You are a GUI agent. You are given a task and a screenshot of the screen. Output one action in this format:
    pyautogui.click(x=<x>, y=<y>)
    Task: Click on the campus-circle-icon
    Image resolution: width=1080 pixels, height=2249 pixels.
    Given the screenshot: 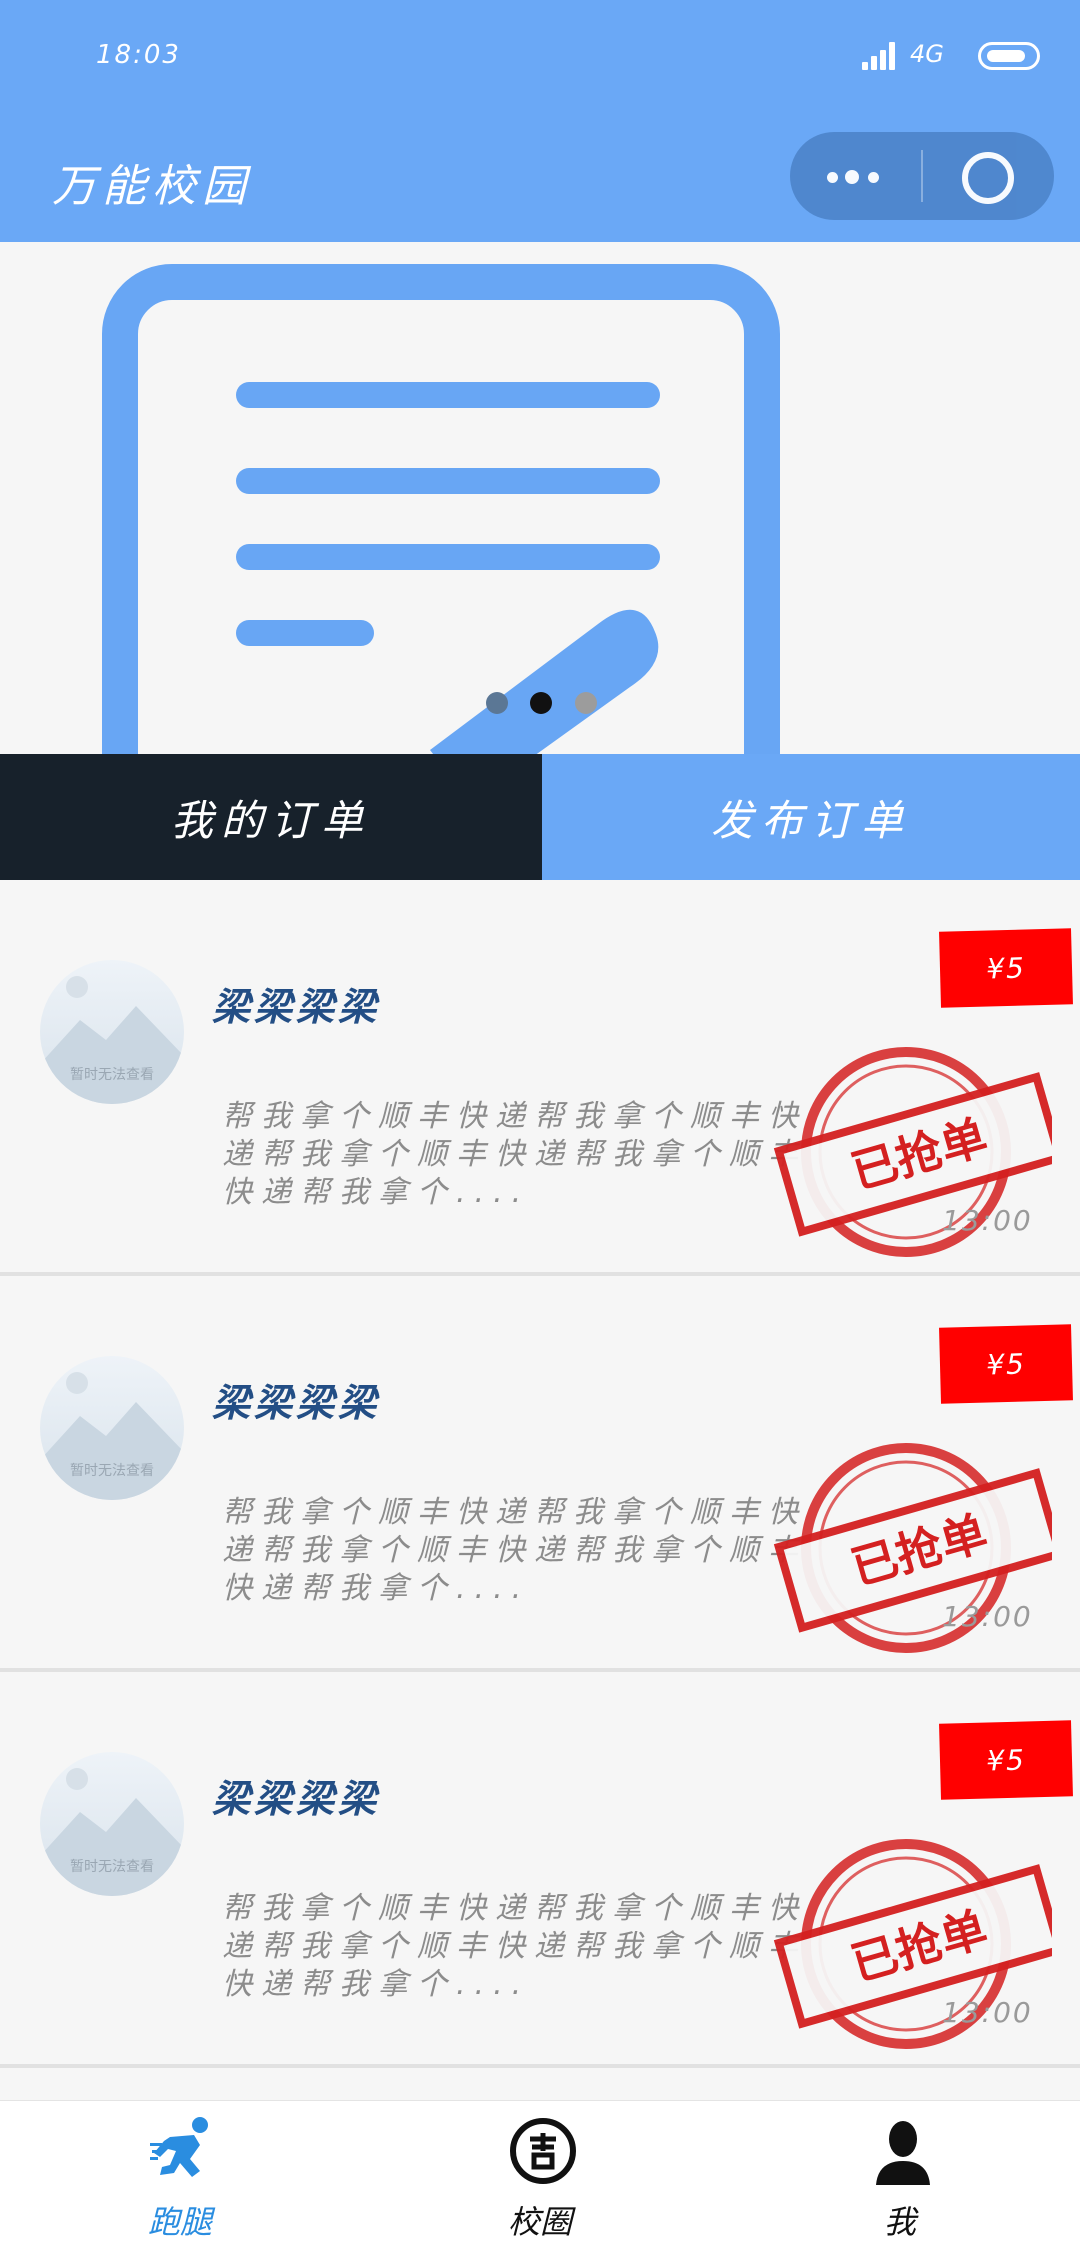 What is the action you would take?
    pyautogui.click(x=543, y=2151)
    